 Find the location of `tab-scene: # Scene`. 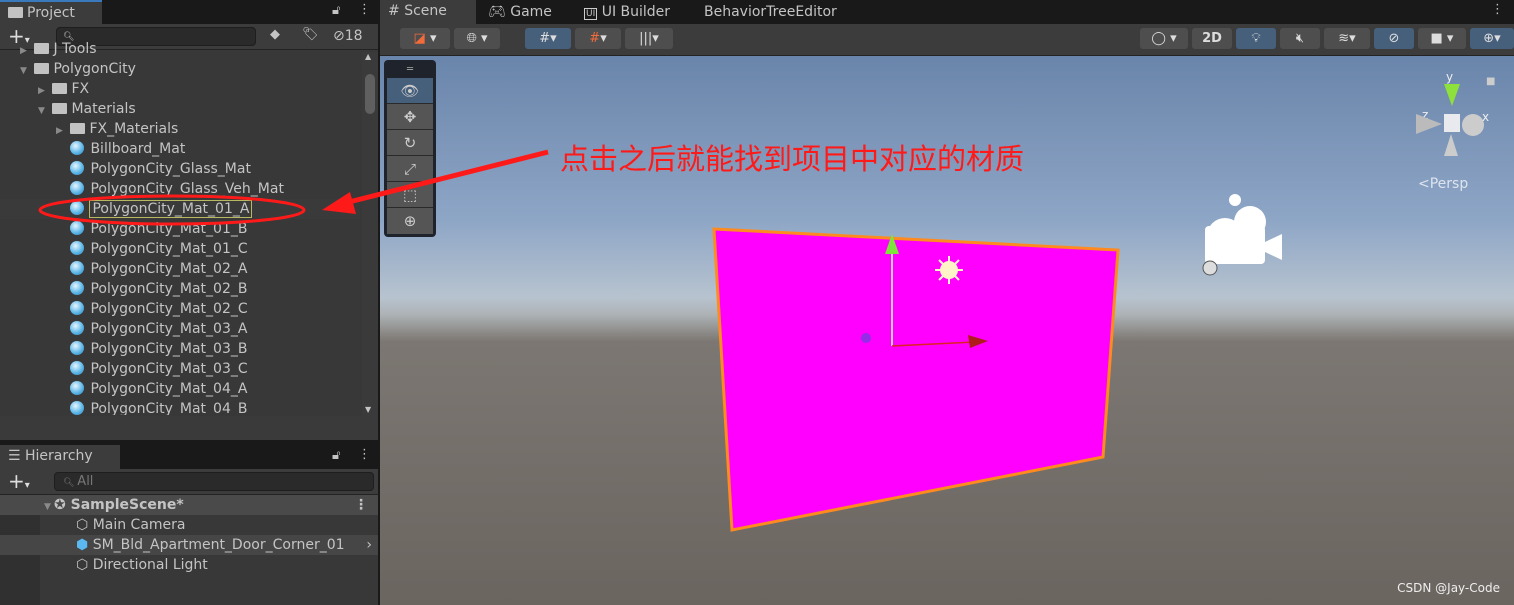

tab-scene: # Scene is located at coordinates (428, 12).